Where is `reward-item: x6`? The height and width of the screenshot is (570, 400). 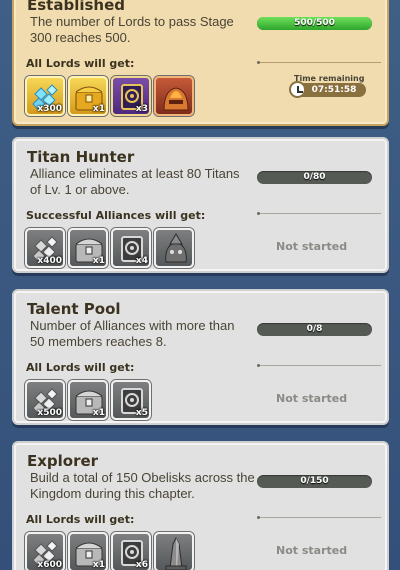 reward-item: x6 is located at coordinates (131, 551).